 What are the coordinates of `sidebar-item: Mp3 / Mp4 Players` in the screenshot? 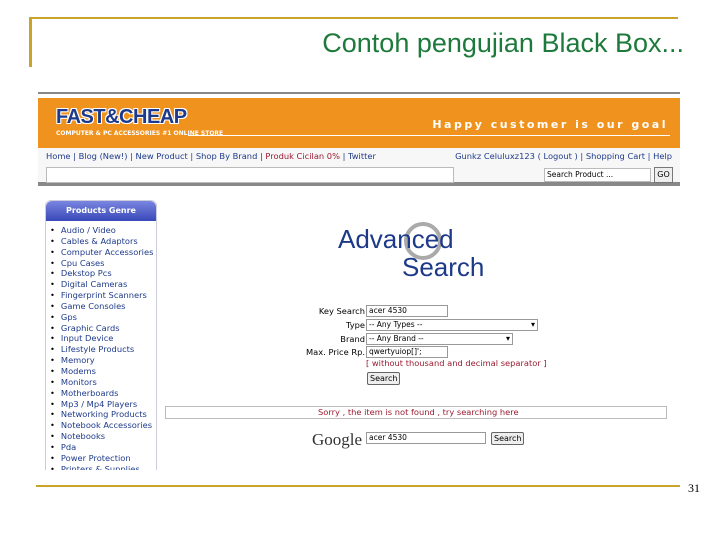 It's located at (103, 404).